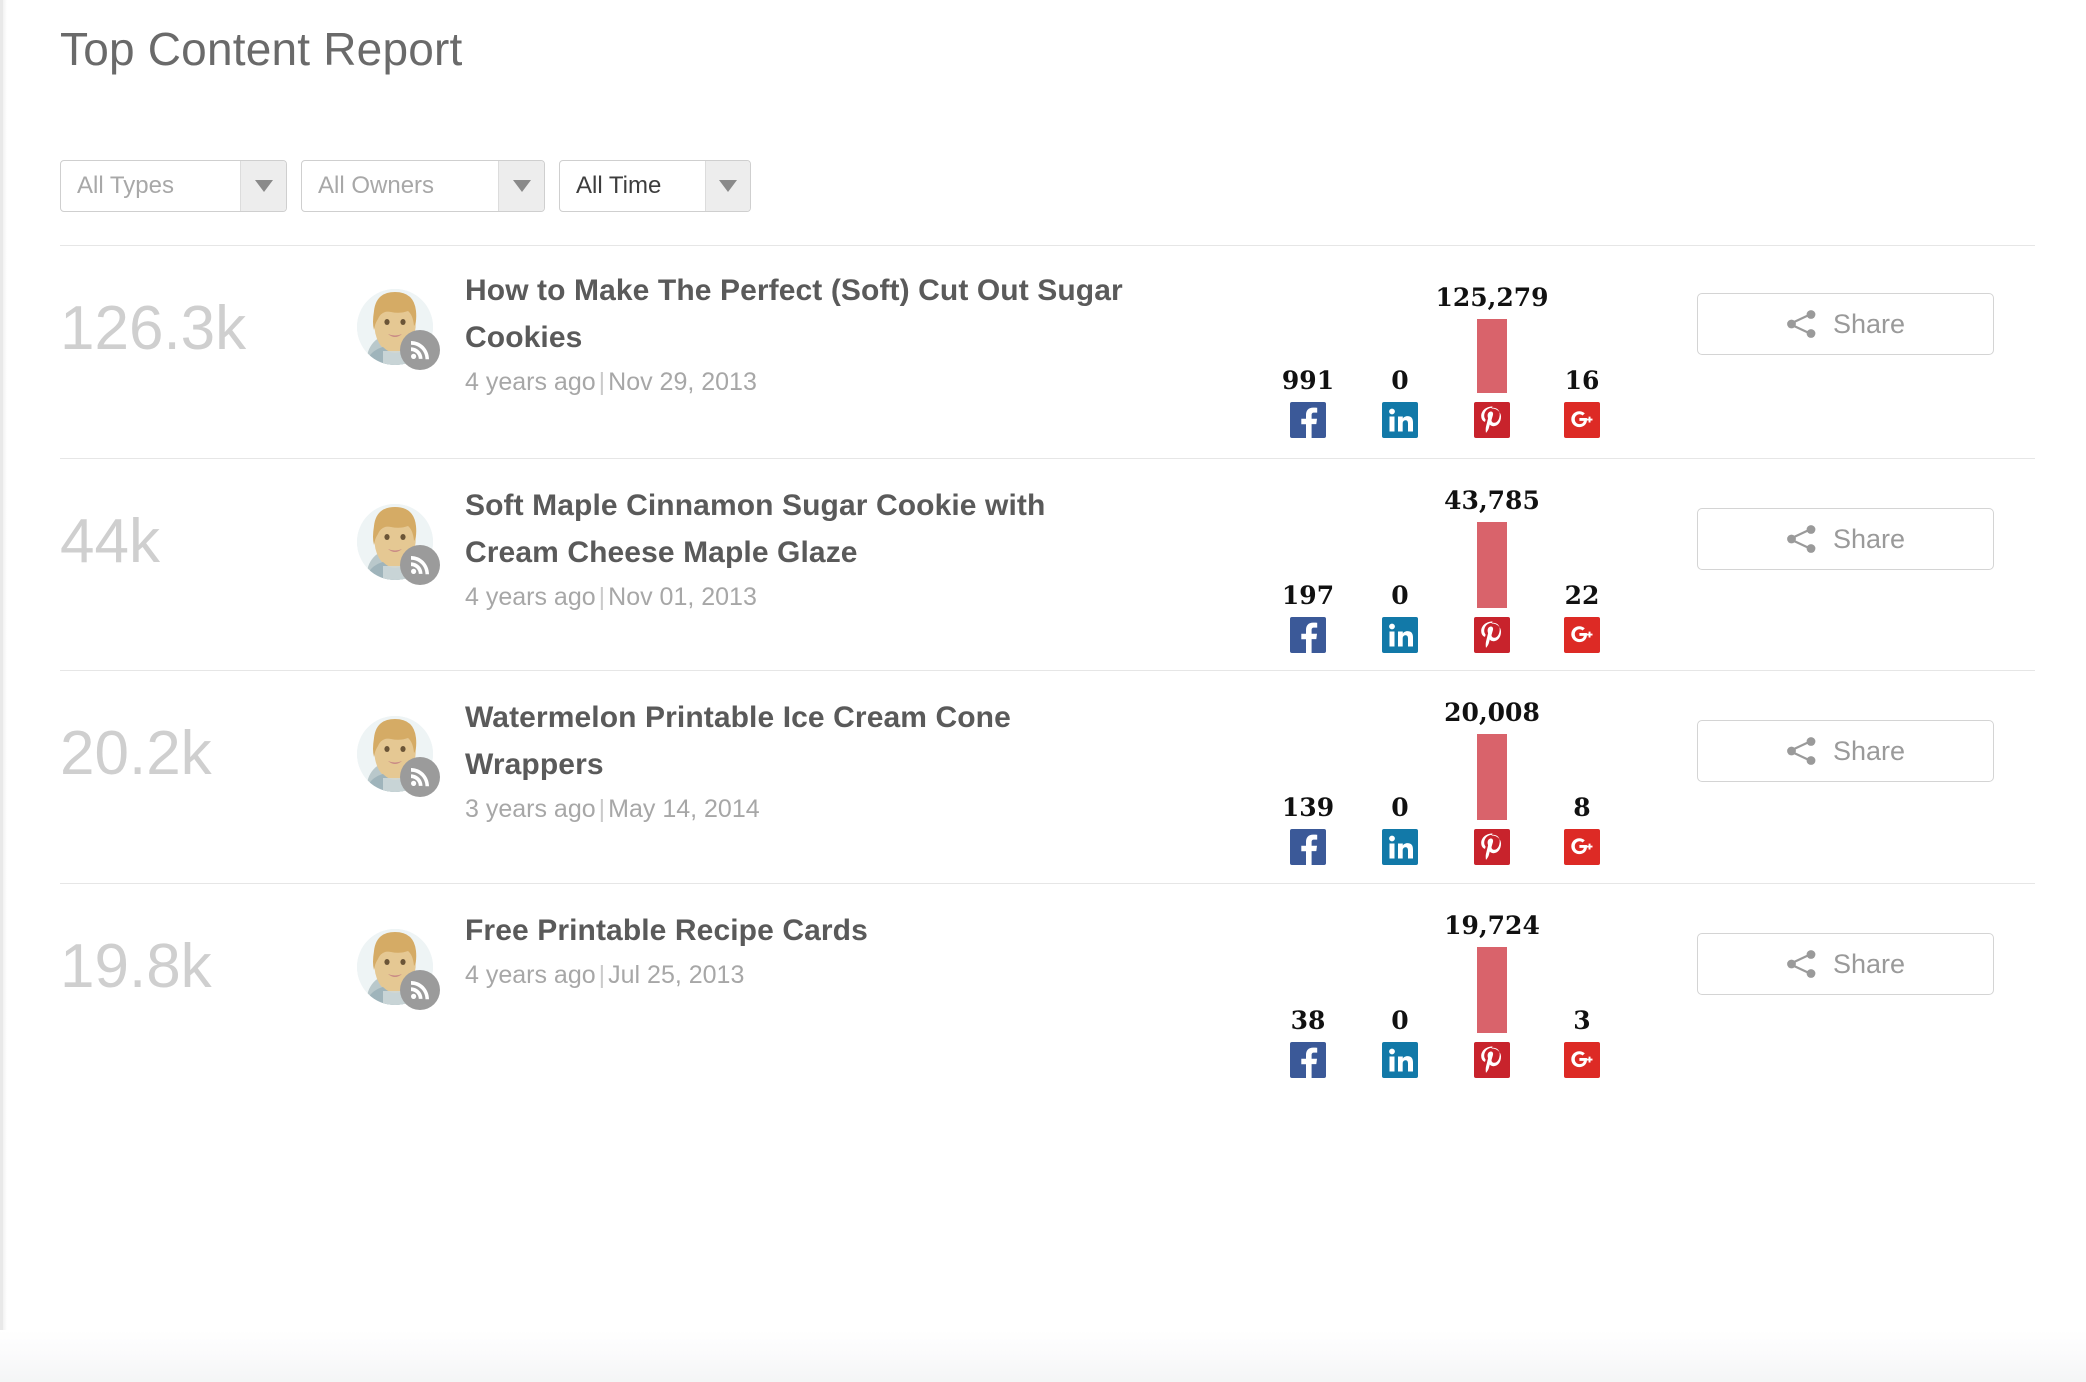  What do you see at coordinates (1440, 568) in the screenshot?
I see `social-share-stats: 197 0 43,785 22` at bounding box center [1440, 568].